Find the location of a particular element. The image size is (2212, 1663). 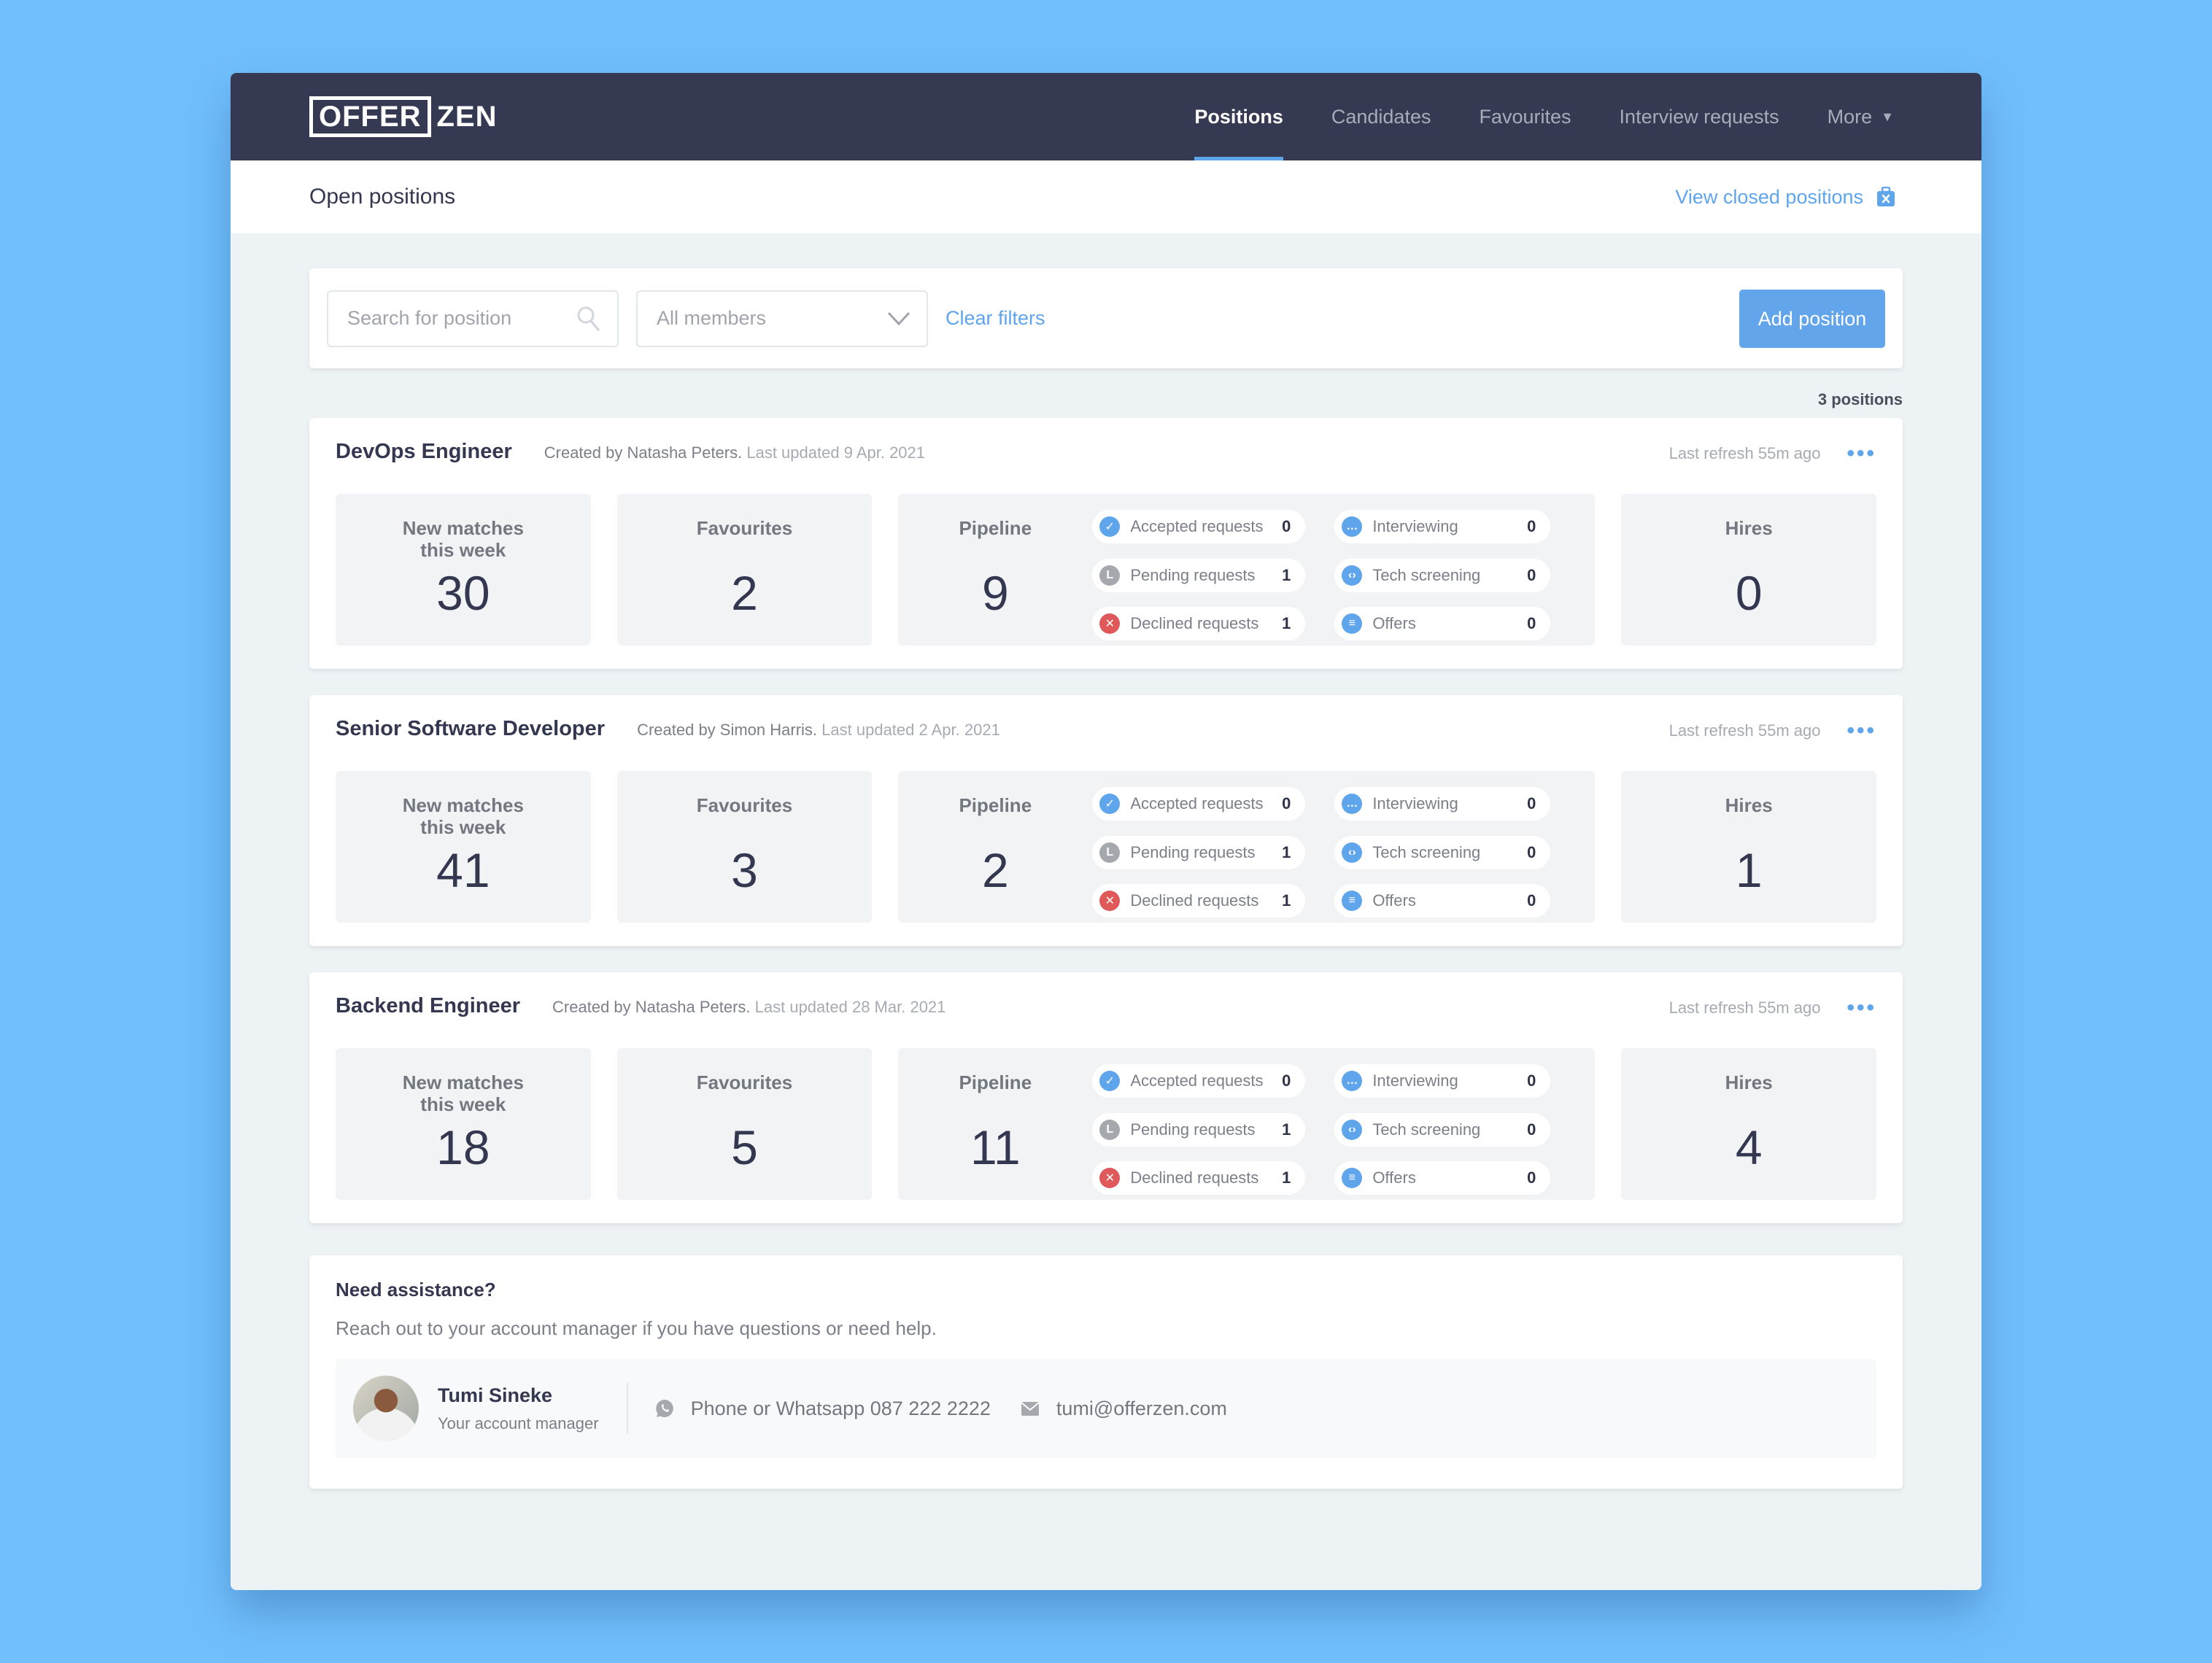

stat-value: 4 is located at coordinates (1749, 1147).